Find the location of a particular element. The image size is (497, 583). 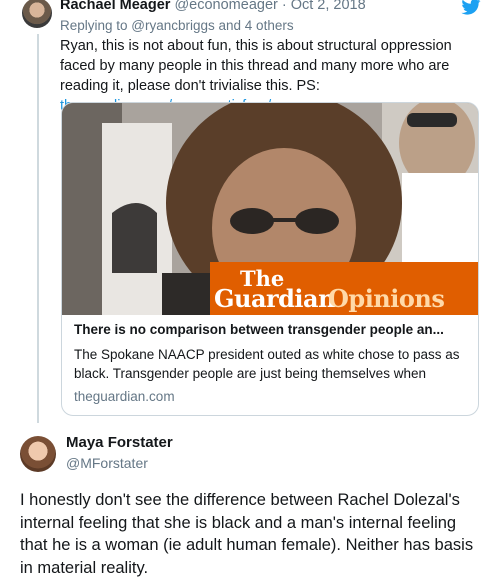

tweet2-author-name: Maya Forstater is located at coordinates (119, 442).